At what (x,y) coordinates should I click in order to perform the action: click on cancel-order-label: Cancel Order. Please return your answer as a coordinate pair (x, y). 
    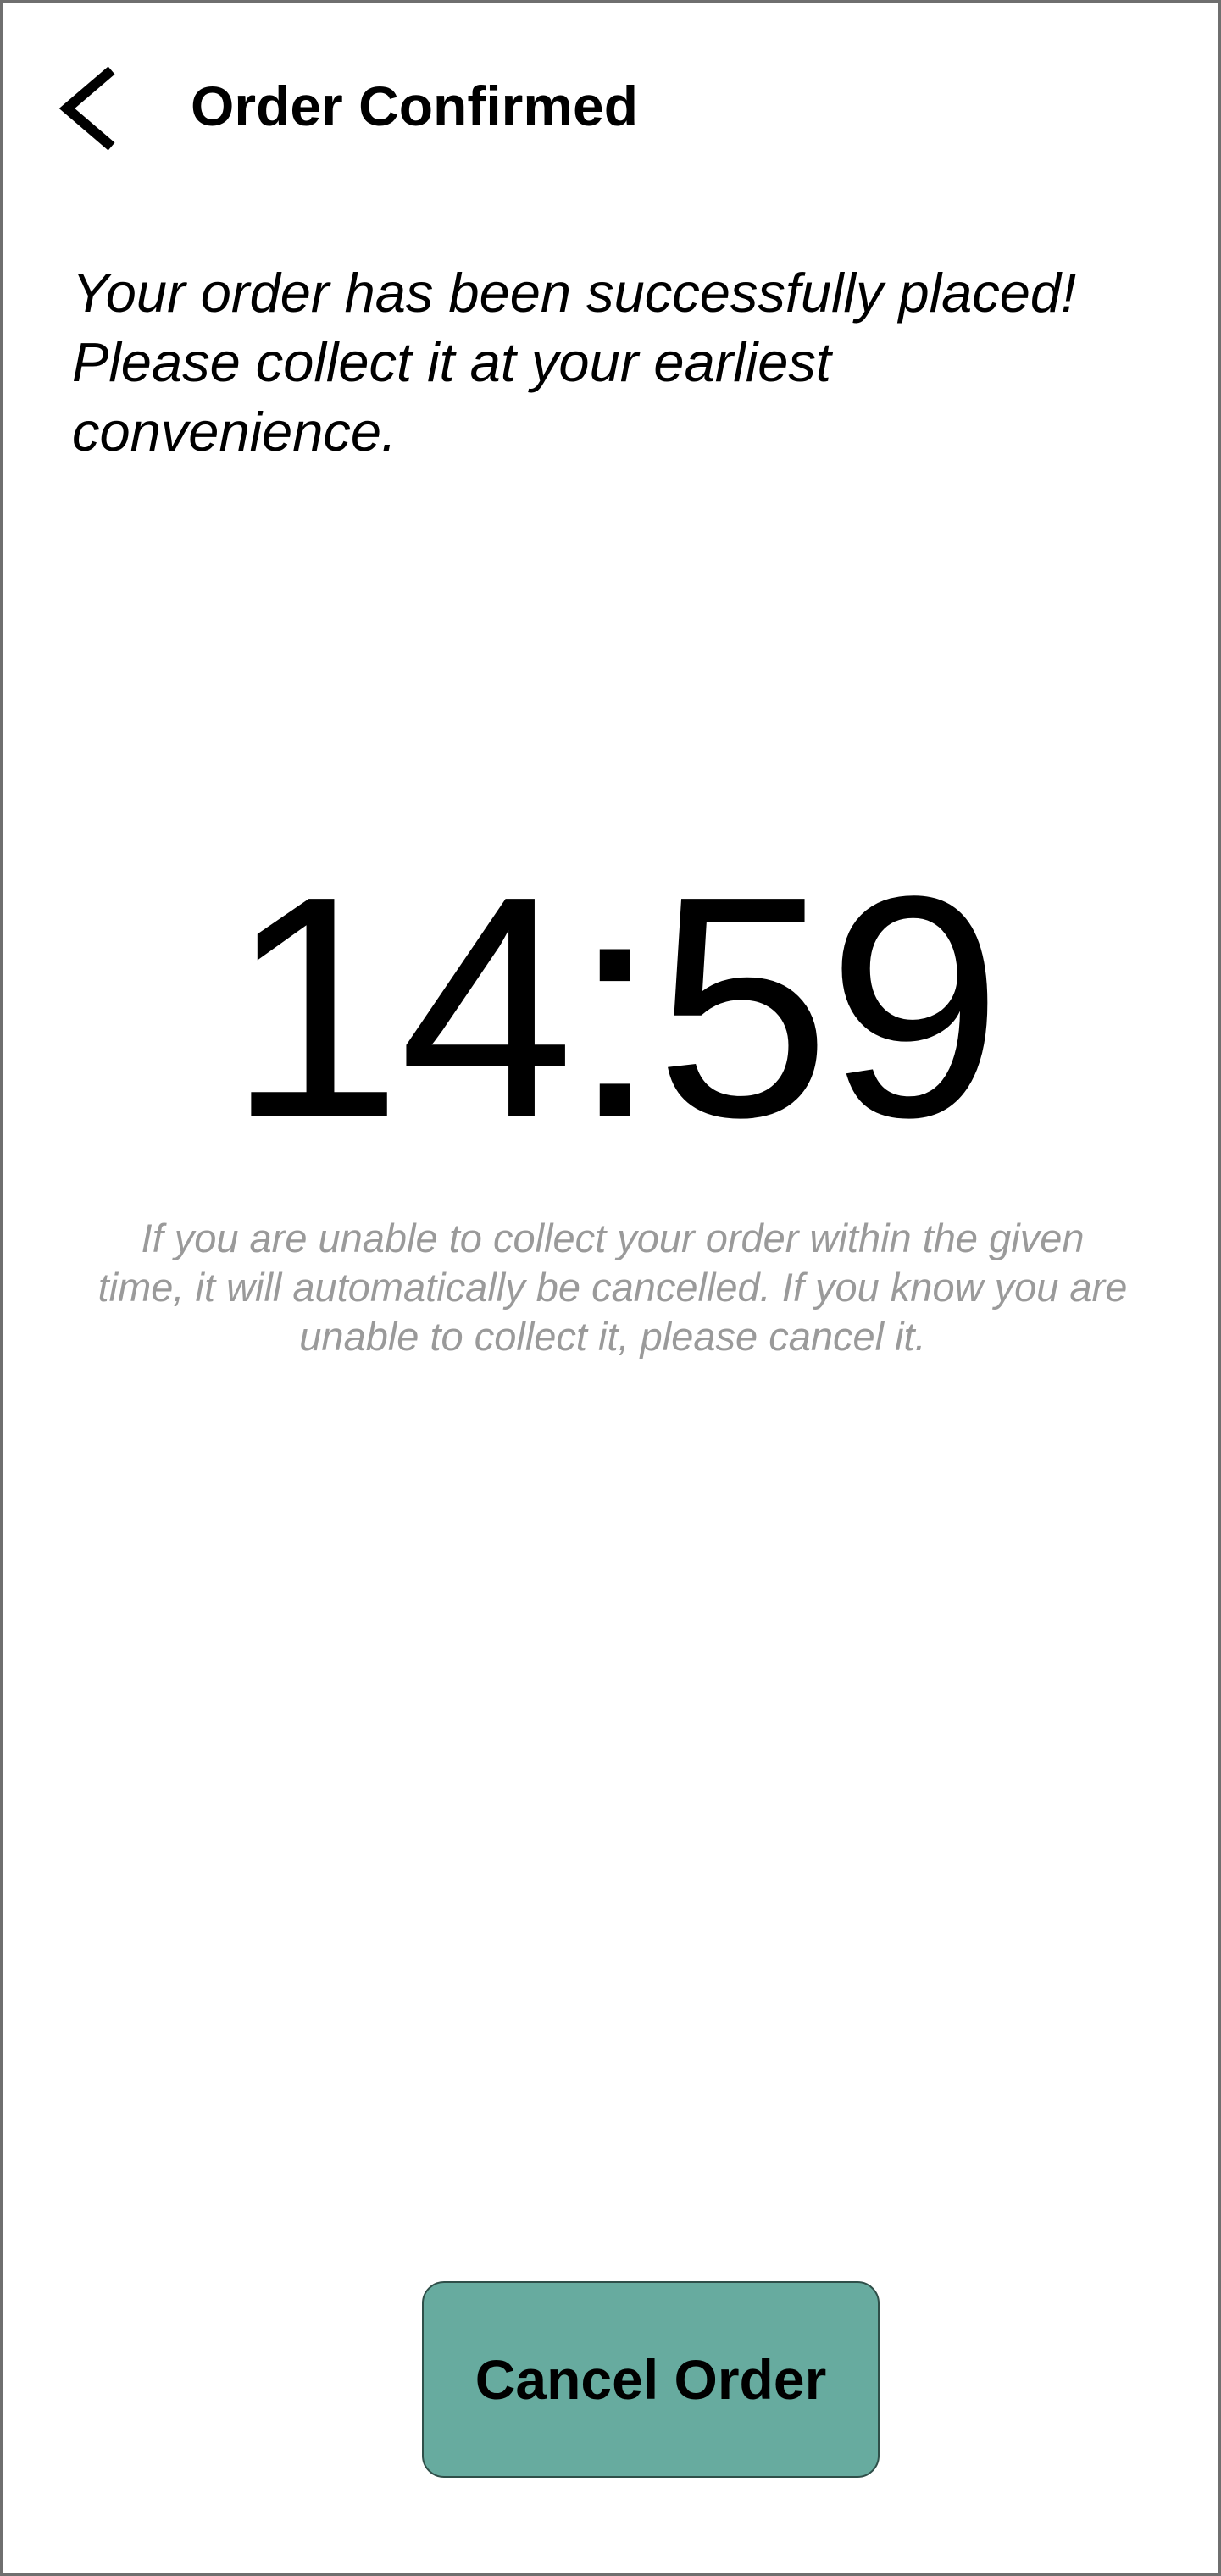
    Looking at the image, I should click on (651, 2379).